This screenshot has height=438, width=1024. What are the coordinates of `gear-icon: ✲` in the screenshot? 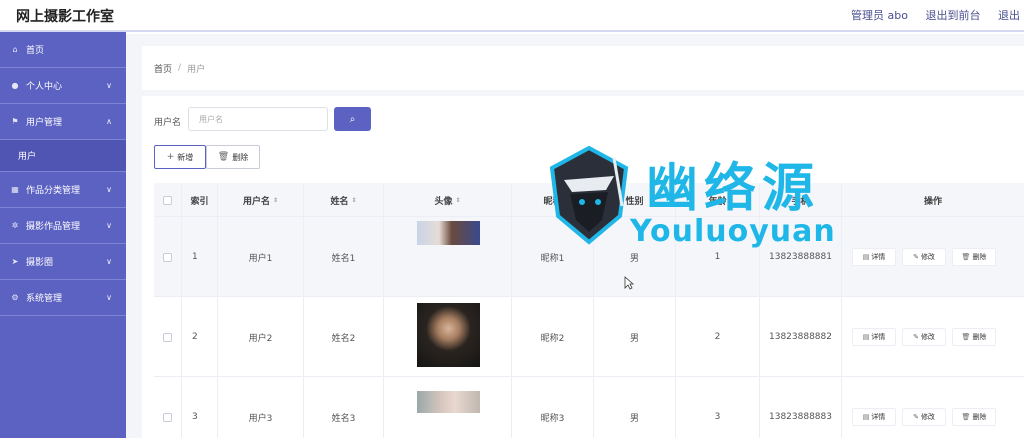 It's located at (15, 225).